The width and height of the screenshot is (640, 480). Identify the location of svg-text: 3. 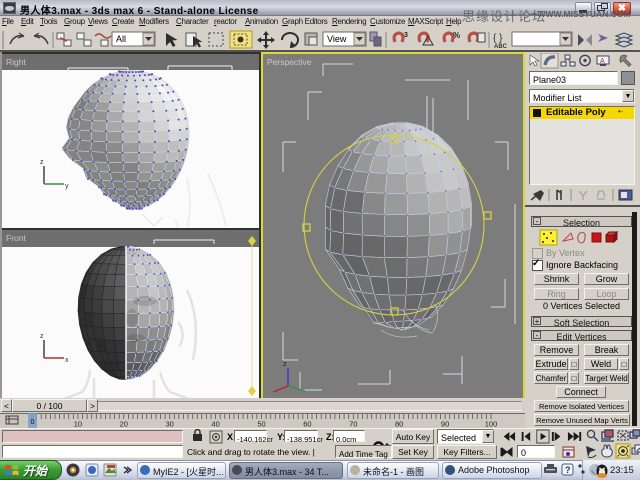
(406, 35).